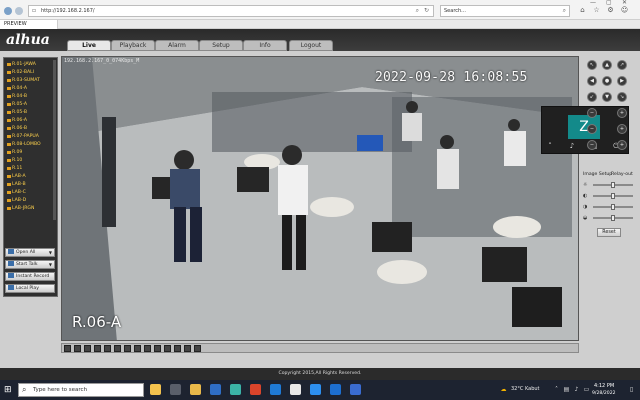  I want to click on iris-close-button: −, so click(592, 145).